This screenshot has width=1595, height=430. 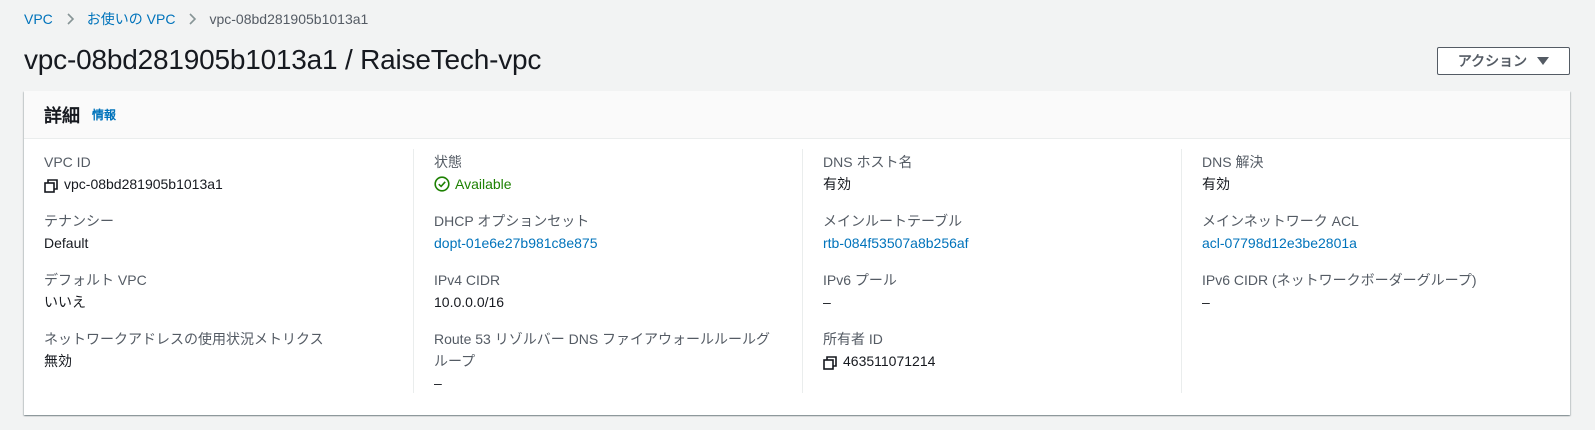 What do you see at coordinates (95, 280) in the screenshot?
I see `field-label: デフォルト VPC` at bounding box center [95, 280].